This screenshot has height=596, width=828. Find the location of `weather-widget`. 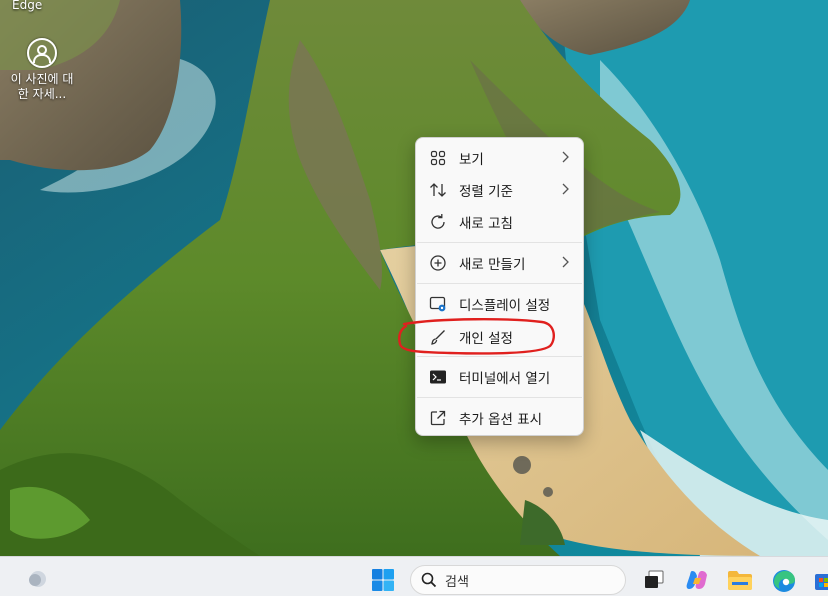

weather-widget is located at coordinates (37, 579).